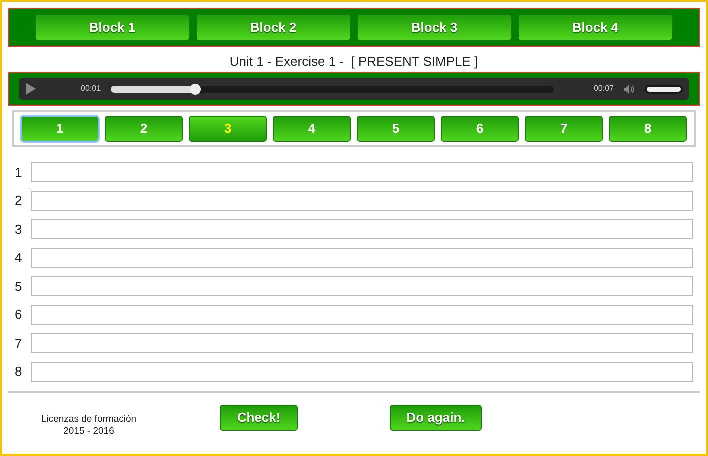 The image size is (708, 456). Describe the element at coordinates (19, 201) in the screenshot. I see `answer-number: 2` at that location.